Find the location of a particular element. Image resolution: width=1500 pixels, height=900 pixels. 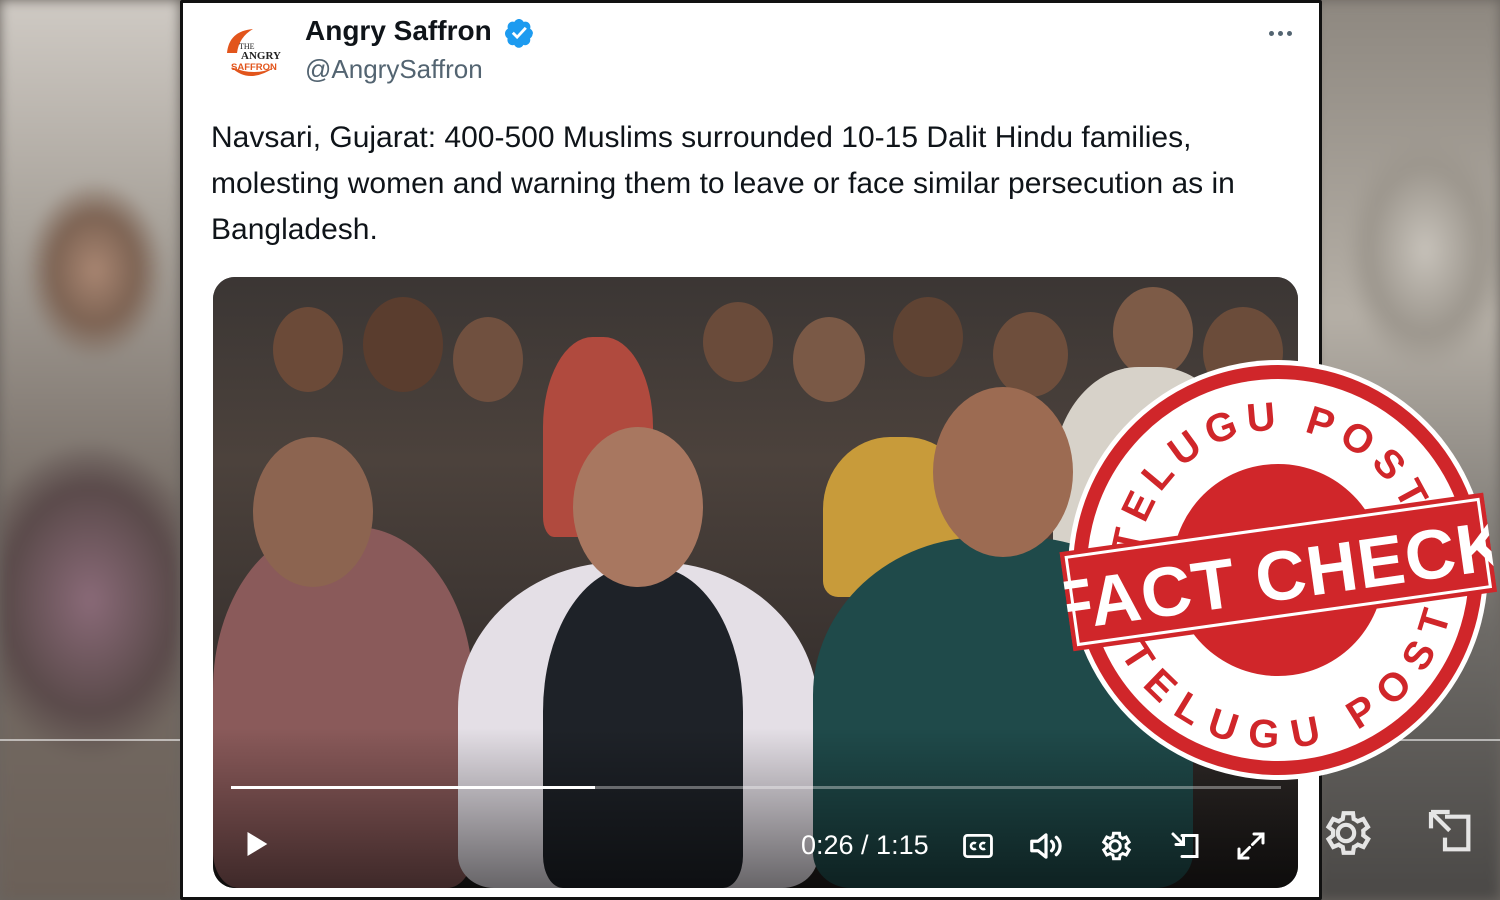

video-progress-fill is located at coordinates (413, 787).